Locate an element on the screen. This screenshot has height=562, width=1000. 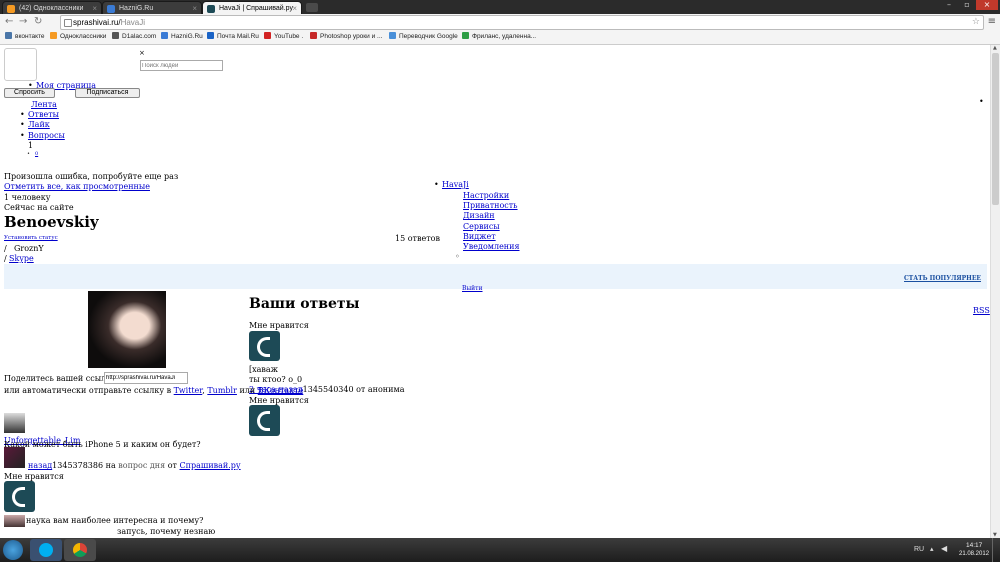
photoshop-icon is located at coordinates (313, 35).